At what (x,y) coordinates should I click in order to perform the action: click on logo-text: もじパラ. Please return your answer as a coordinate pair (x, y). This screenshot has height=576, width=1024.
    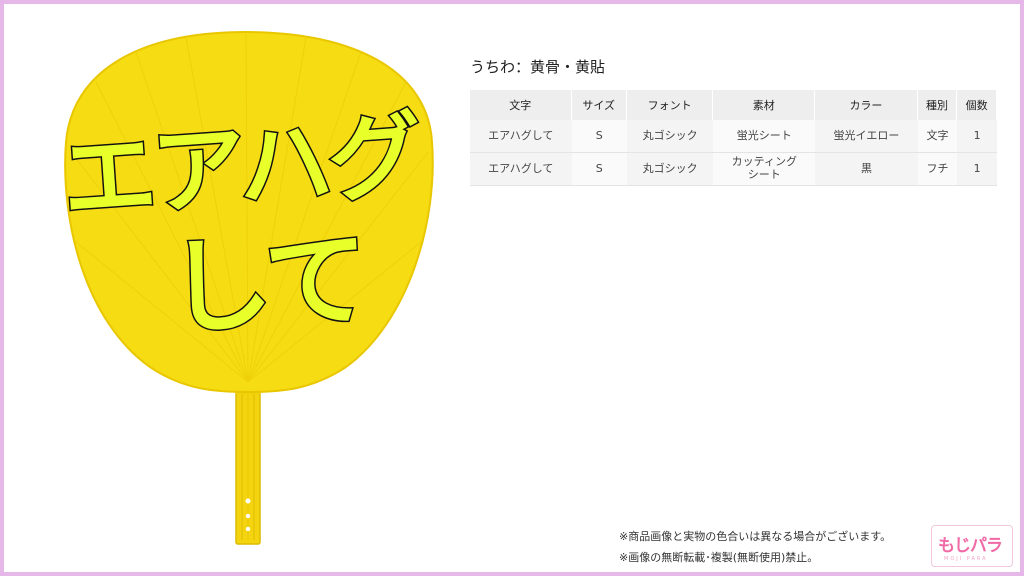
    Looking at the image, I should click on (970, 546).